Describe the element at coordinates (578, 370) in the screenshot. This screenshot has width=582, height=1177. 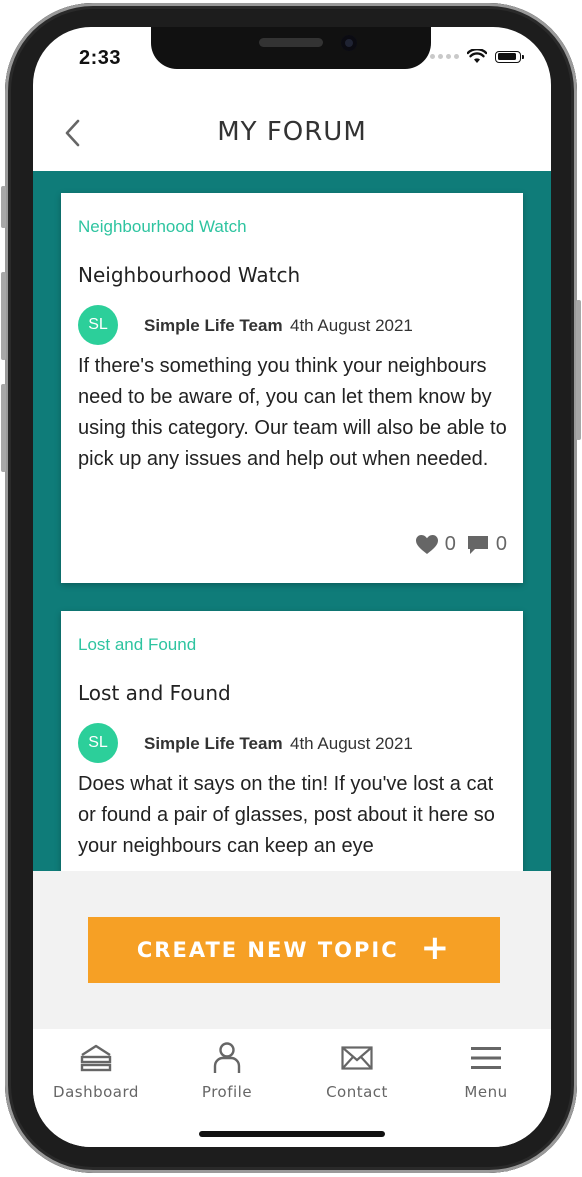
I see `power-button` at that location.